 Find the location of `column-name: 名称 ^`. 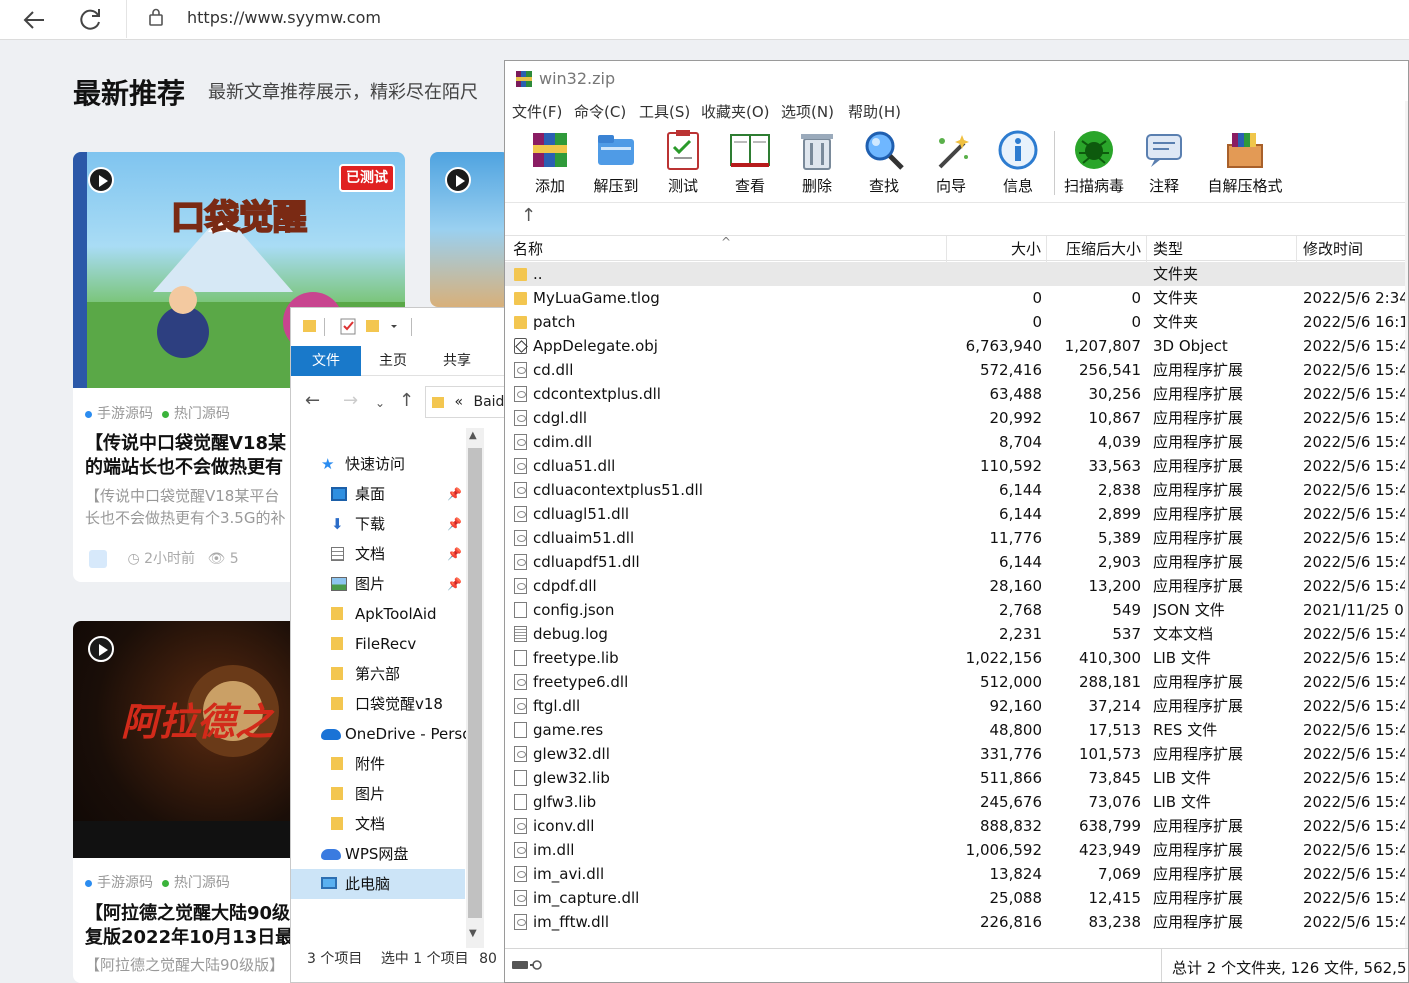

column-name: 名称 ^ is located at coordinates (726, 249).